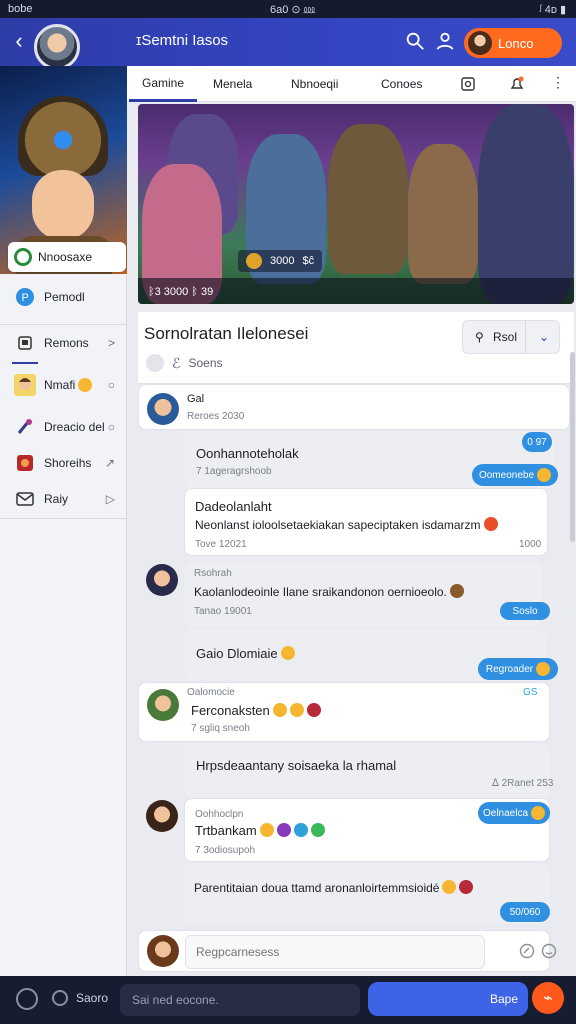 The height and width of the screenshot is (1024, 576). I want to click on message-title: Dadeolanlaht, so click(233, 506).